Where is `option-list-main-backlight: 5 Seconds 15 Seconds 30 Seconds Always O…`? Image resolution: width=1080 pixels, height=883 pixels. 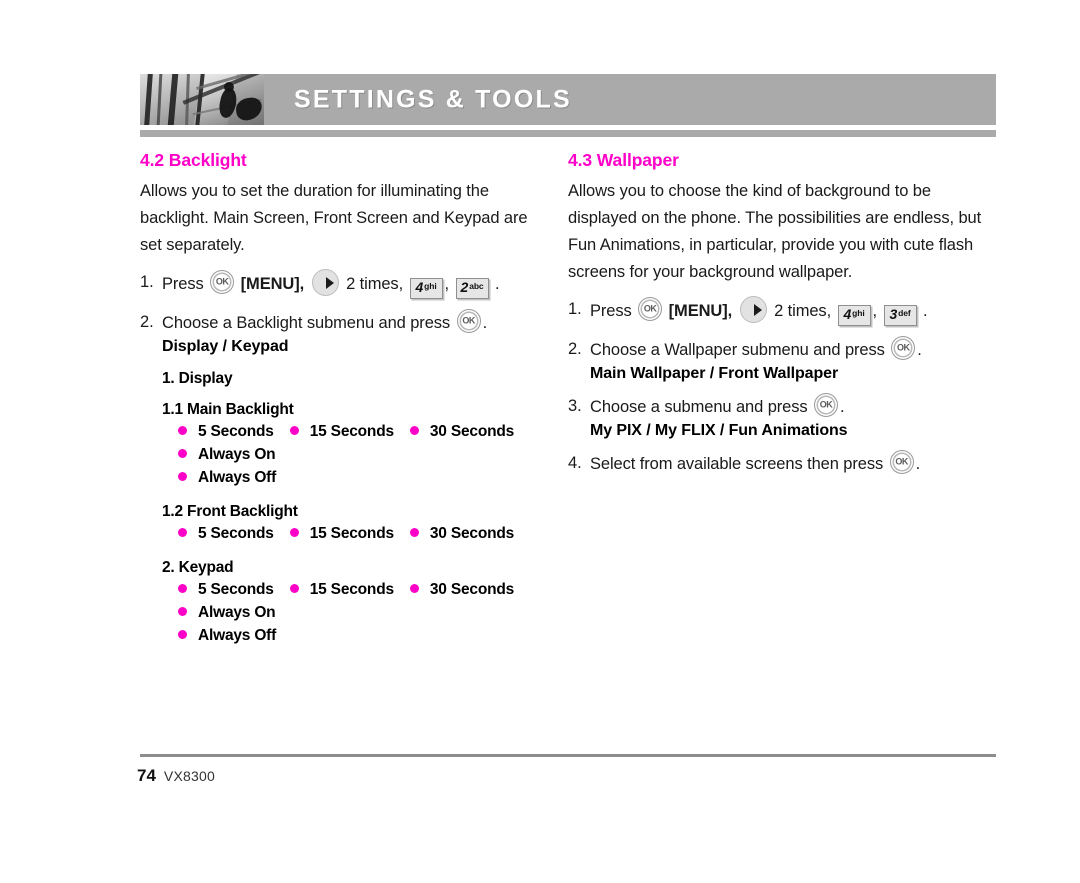 option-list-main-backlight: 5 Seconds 15 Seconds 30 Seconds Always O… is located at coordinates (340, 454).